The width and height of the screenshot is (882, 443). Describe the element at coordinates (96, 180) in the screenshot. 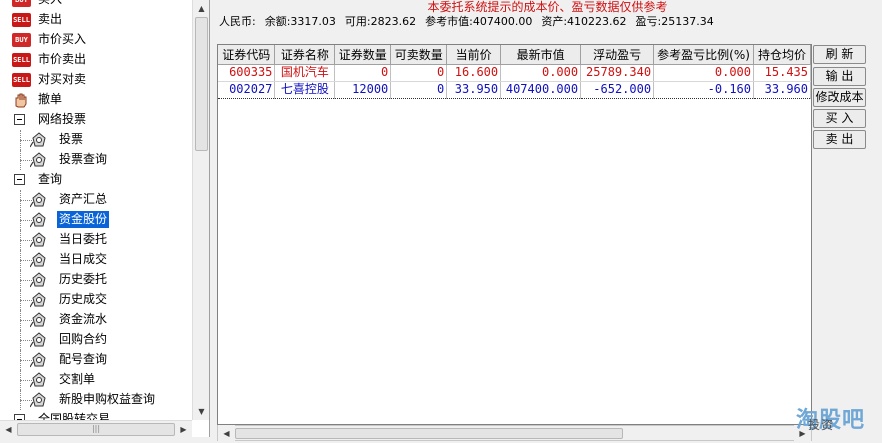

I see `tree-item: 查询` at that location.